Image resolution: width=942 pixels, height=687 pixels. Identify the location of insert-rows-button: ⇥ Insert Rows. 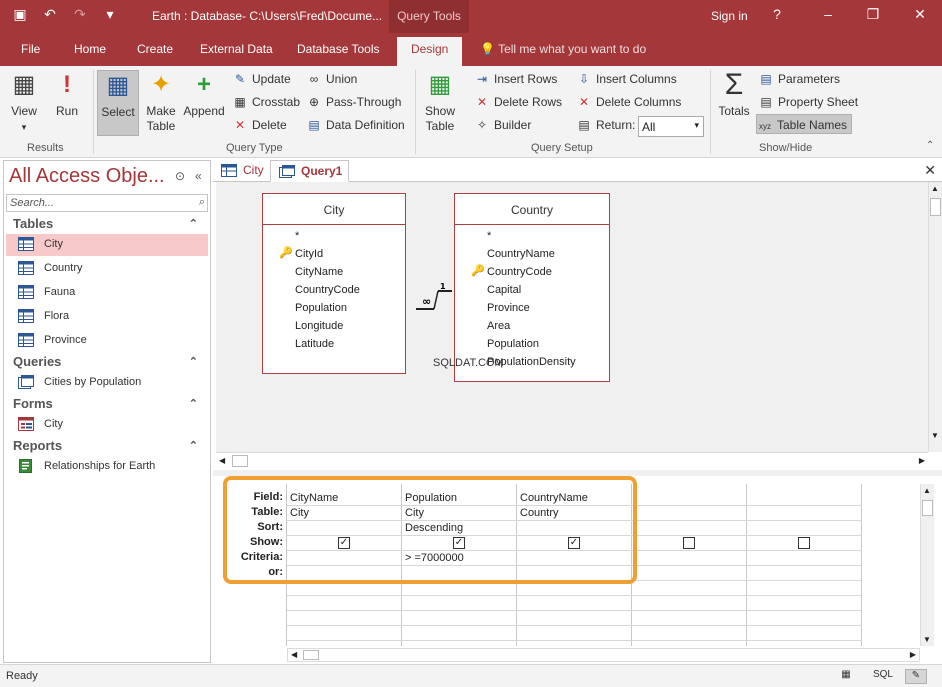
(515, 79).